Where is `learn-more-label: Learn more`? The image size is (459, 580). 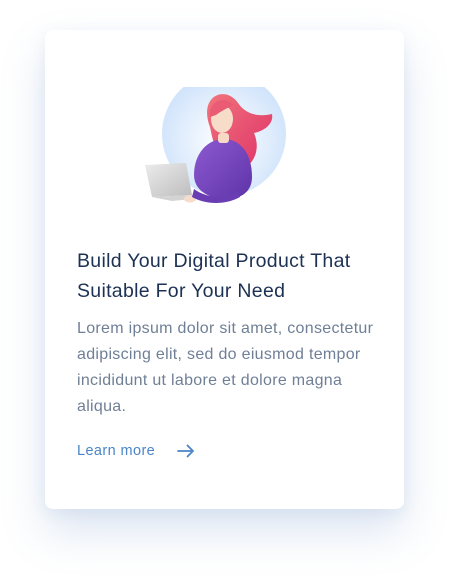 learn-more-label: Learn more is located at coordinates (116, 451).